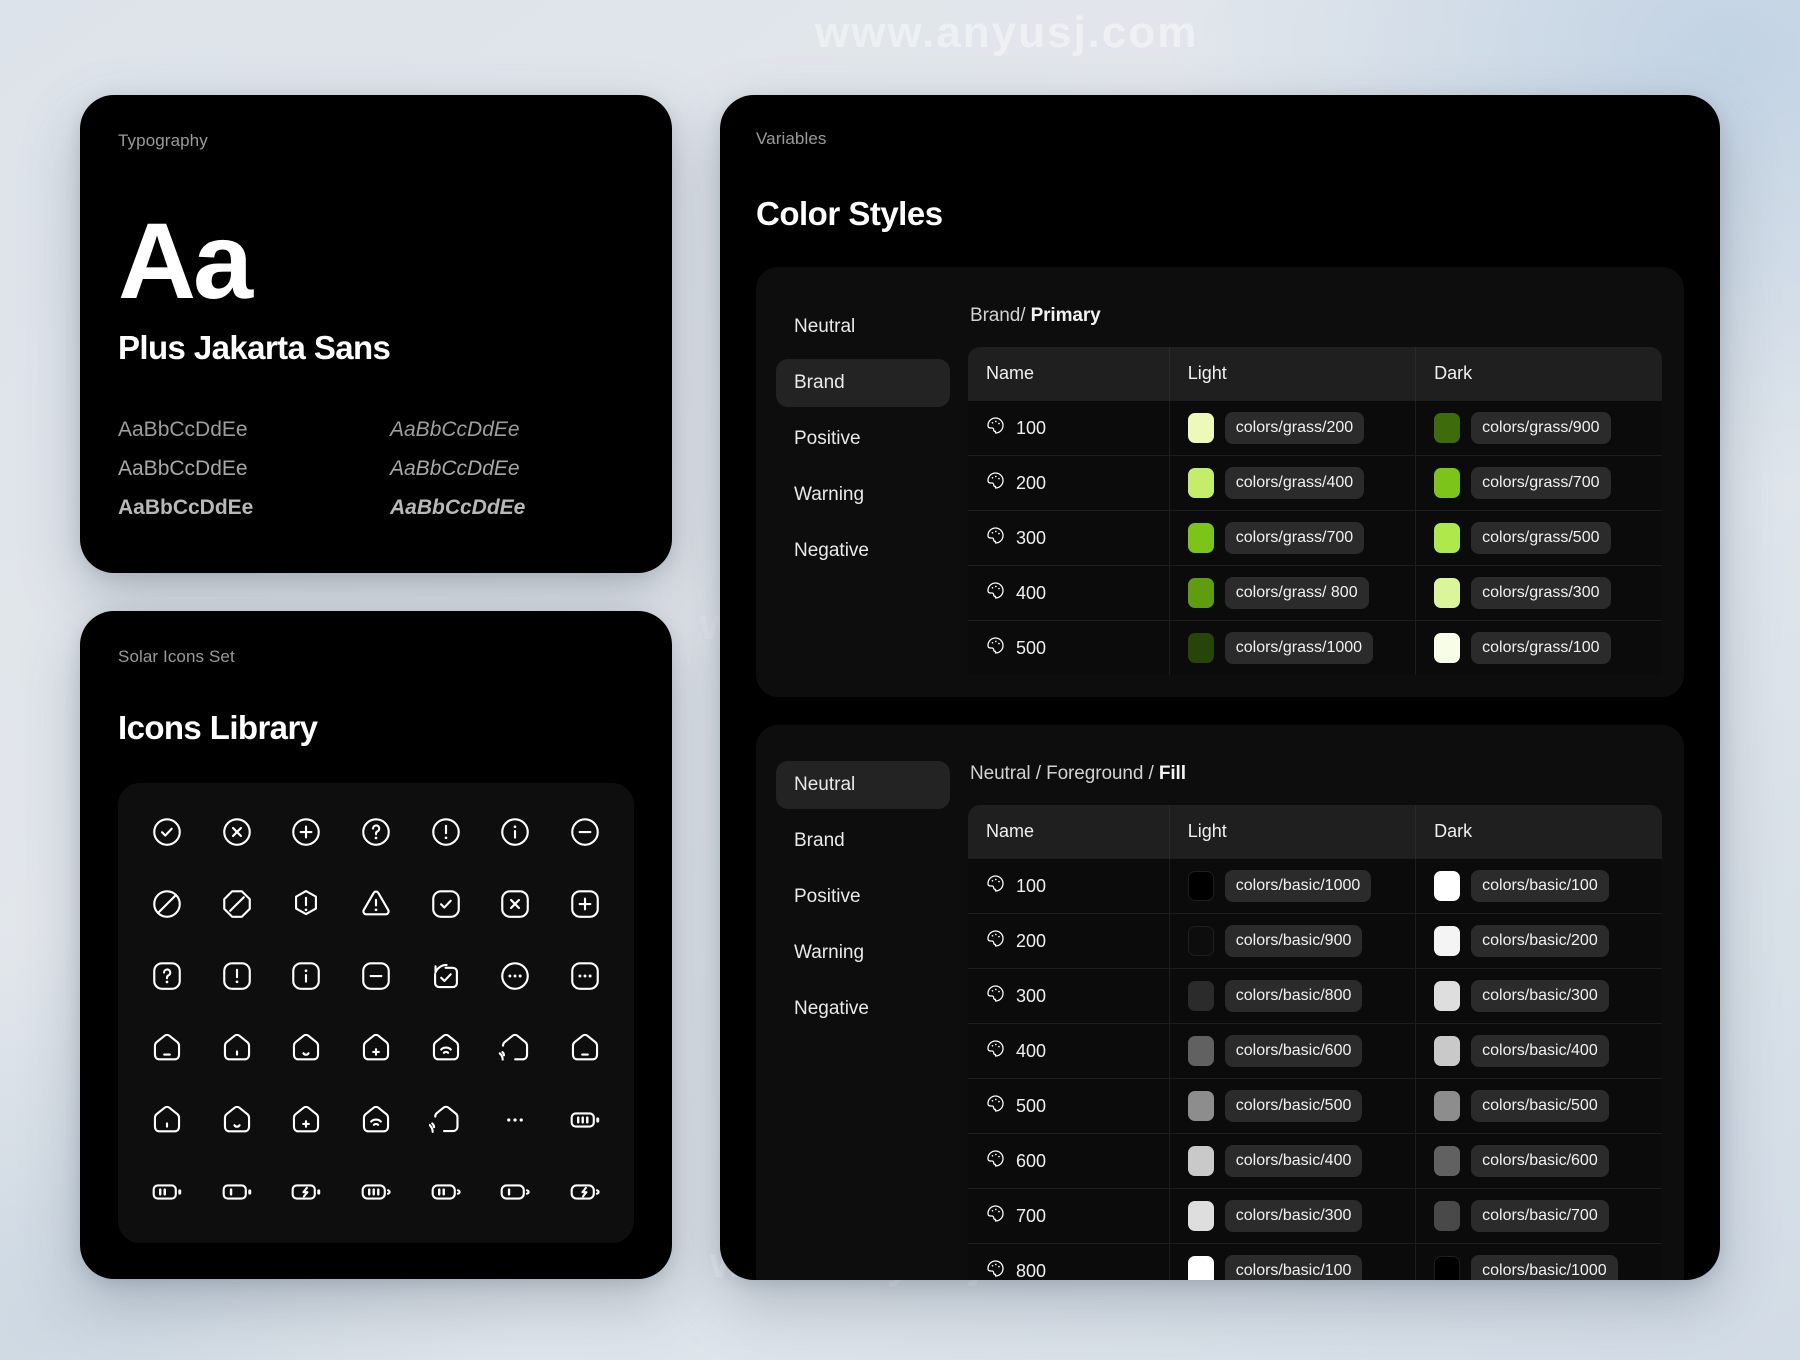 Image resolution: width=1800 pixels, height=1360 pixels. I want to click on question-square-icon, so click(167, 976).